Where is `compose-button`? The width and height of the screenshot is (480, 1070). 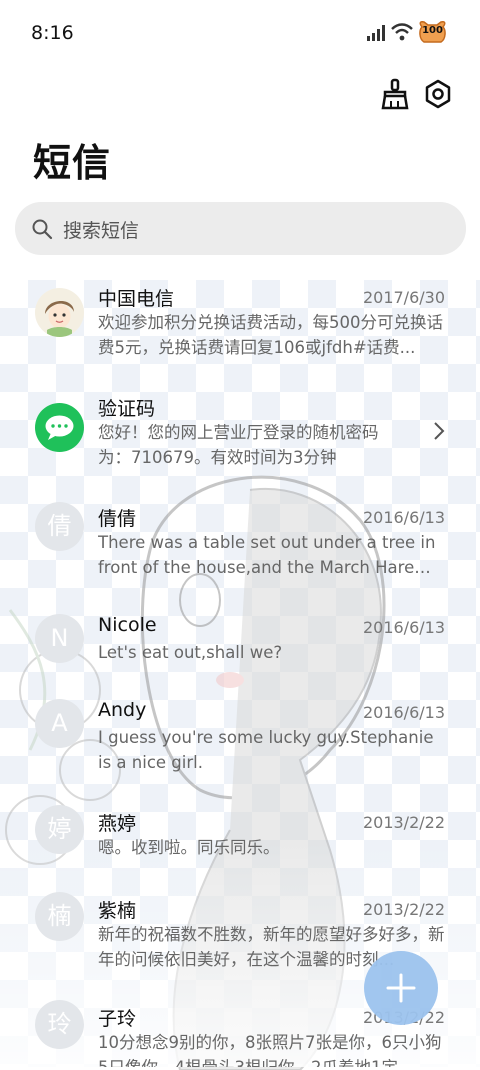
compose-button is located at coordinates (401, 988).